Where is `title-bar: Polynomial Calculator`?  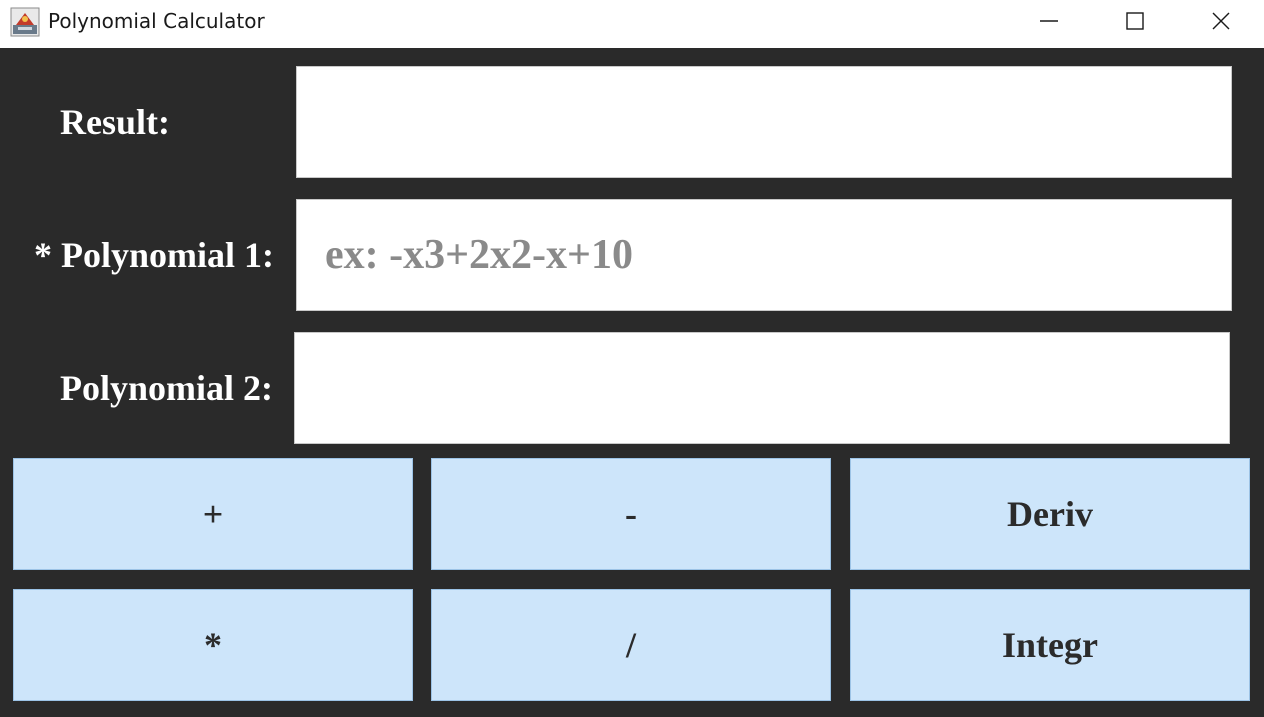 title-bar: Polynomial Calculator is located at coordinates (632, 24).